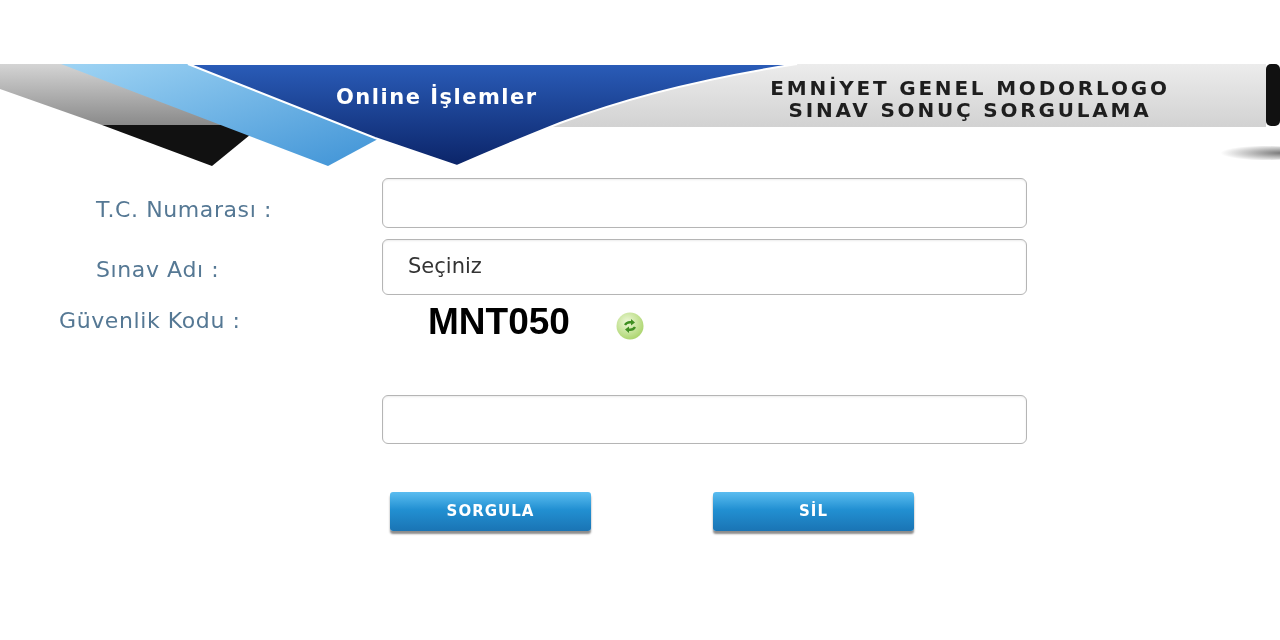 This screenshot has height=640, width=1280. I want to click on captcha-code: MNT050, so click(499, 322).